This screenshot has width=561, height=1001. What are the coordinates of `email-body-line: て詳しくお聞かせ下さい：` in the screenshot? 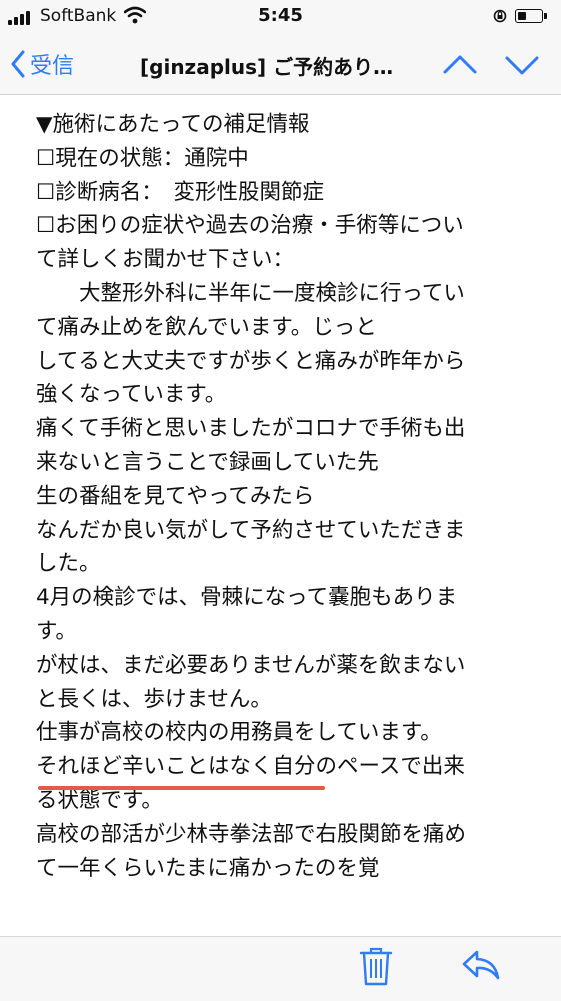 It's located at (165, 260).